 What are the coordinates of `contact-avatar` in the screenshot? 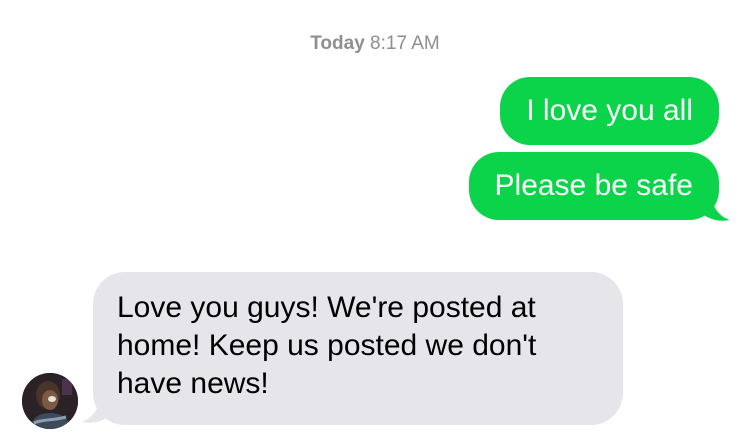 It's located at (50, 401).